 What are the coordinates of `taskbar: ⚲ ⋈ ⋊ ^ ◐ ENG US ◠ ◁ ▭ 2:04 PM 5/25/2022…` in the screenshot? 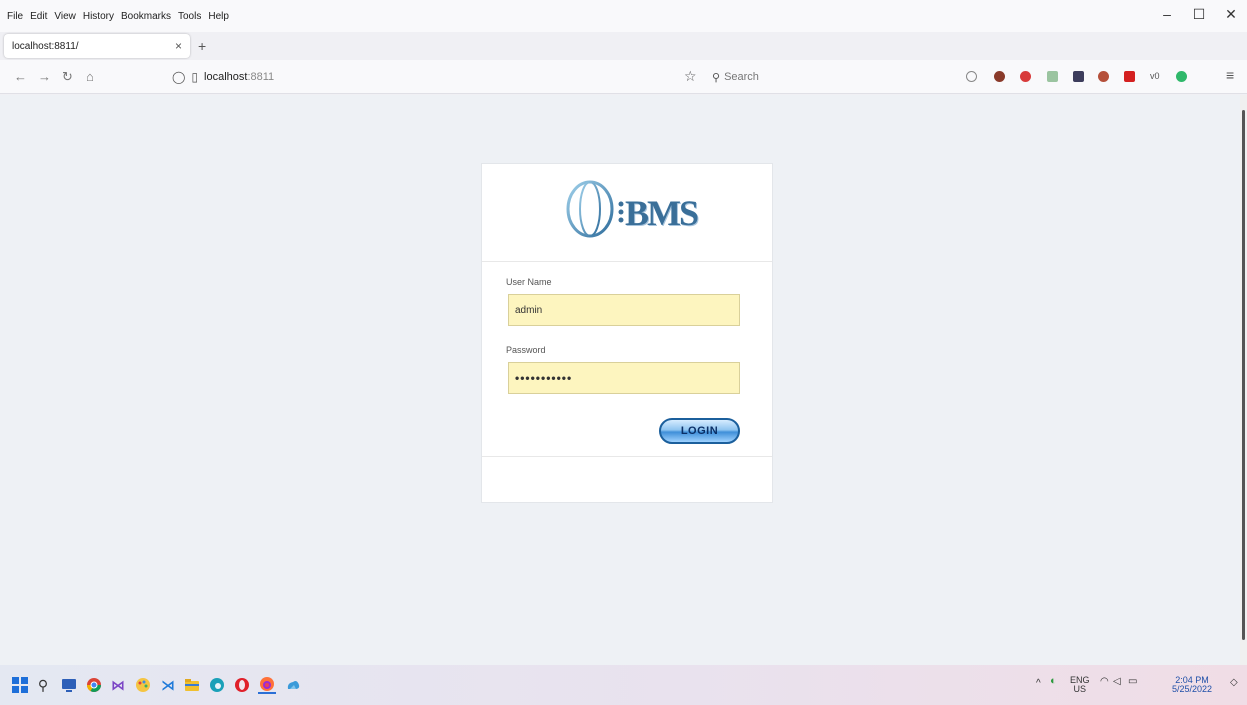 It's located at (623, 685).